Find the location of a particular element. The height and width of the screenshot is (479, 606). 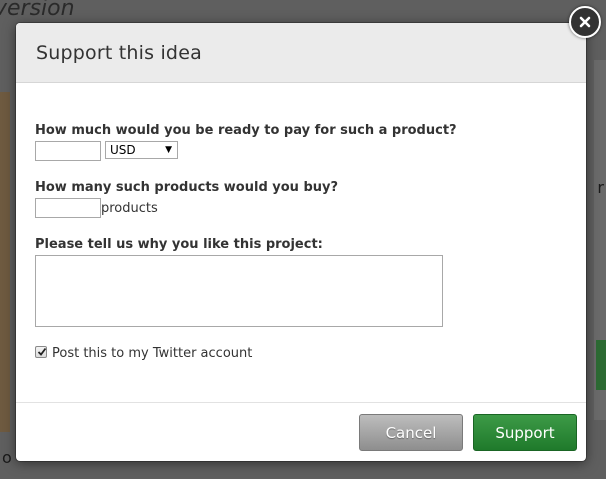

reason-textarea is located at coordinates (239, 291).